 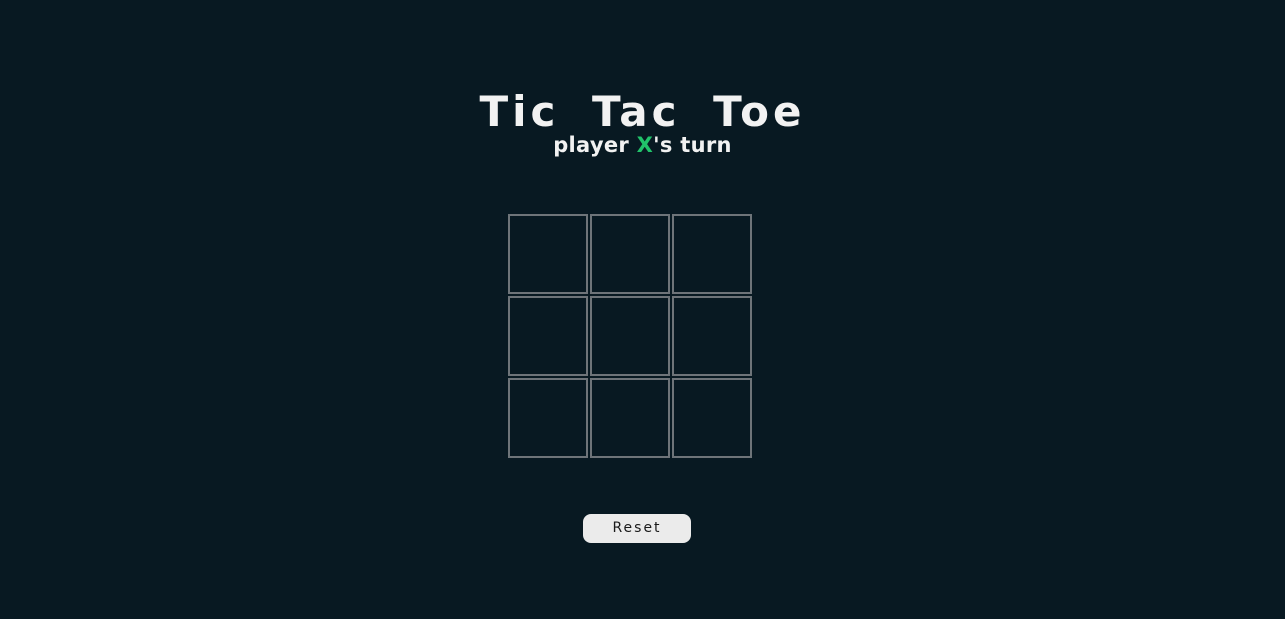 I want to click on turn-suffix: 's turn, so click(x=692, y=145).